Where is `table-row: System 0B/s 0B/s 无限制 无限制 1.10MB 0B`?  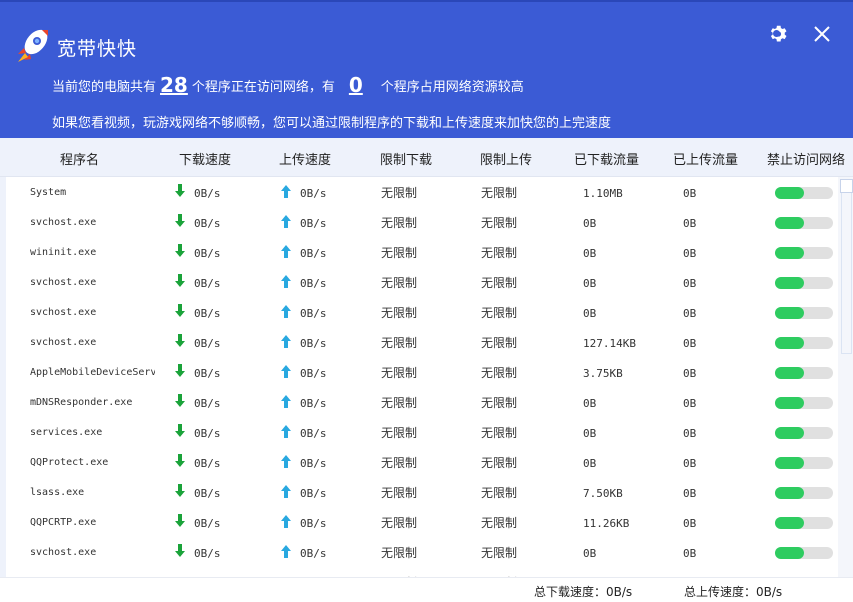
table-row: System 0B/s 0B/s 无限制 无限制 1.10MB 0B is located at coordinates (419, 192).